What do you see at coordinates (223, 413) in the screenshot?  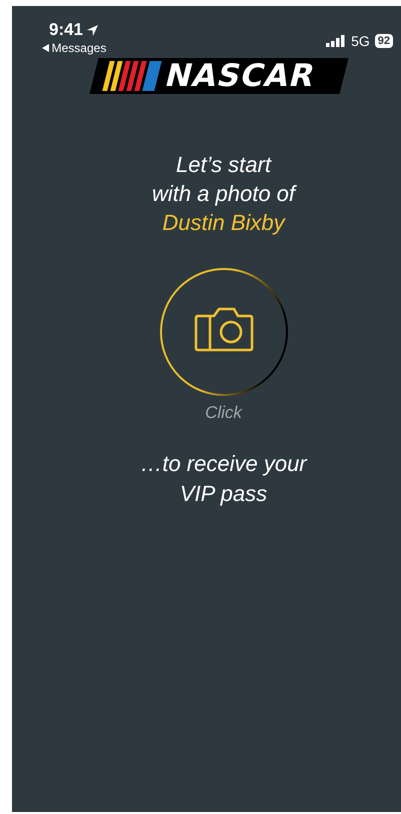 I see `click-hint: Click` at bounding box center [223, 413].